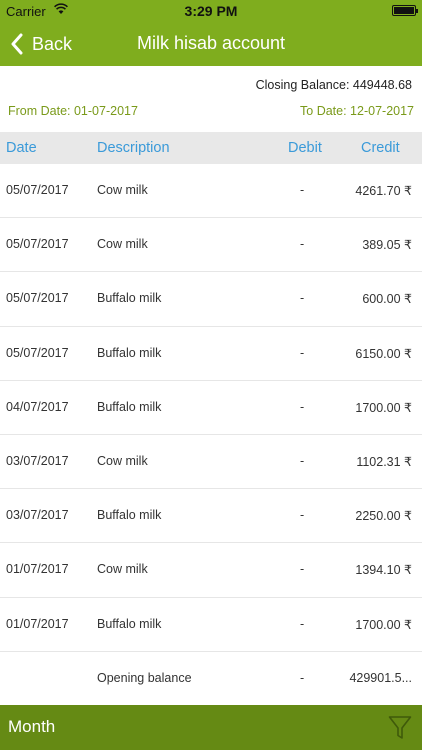 The height and width of the screenshot is (750, 422). What do you see at coordinates (211, 625) in the screenshot?
I see `table-row: 01/07/2017 Buffalo milk - 1700.00 ₹` at bounding box center [211, 625].